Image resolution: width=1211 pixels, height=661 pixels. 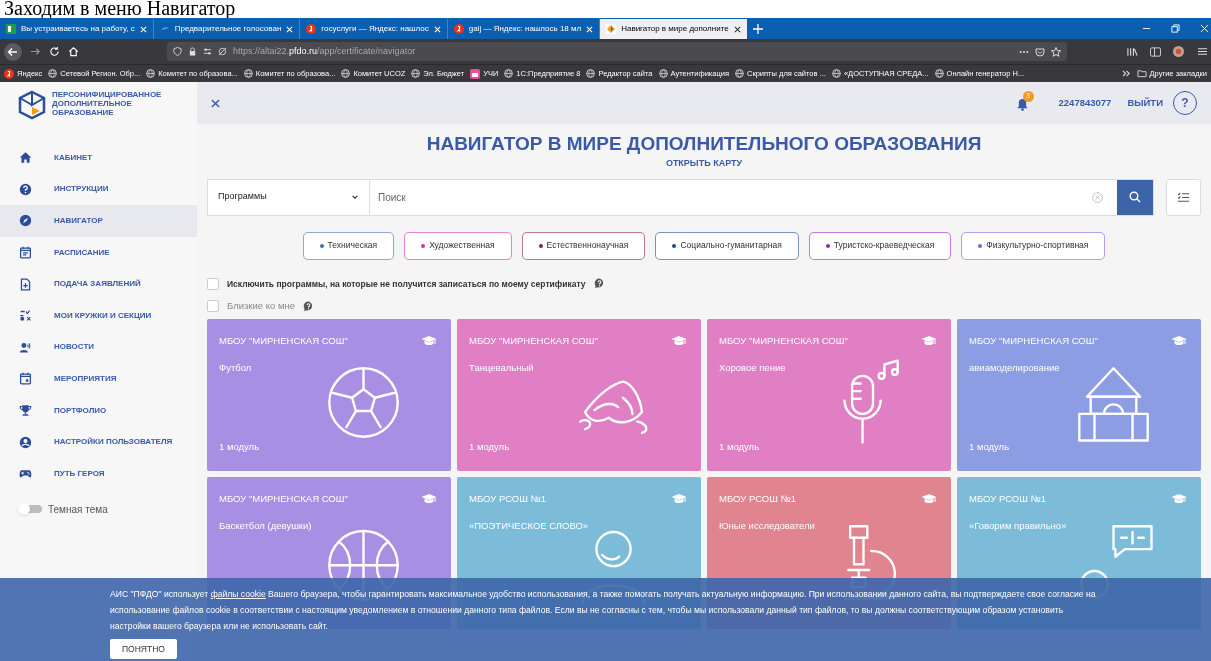 I want to click on filter-button, so click(x=1183, y=197).